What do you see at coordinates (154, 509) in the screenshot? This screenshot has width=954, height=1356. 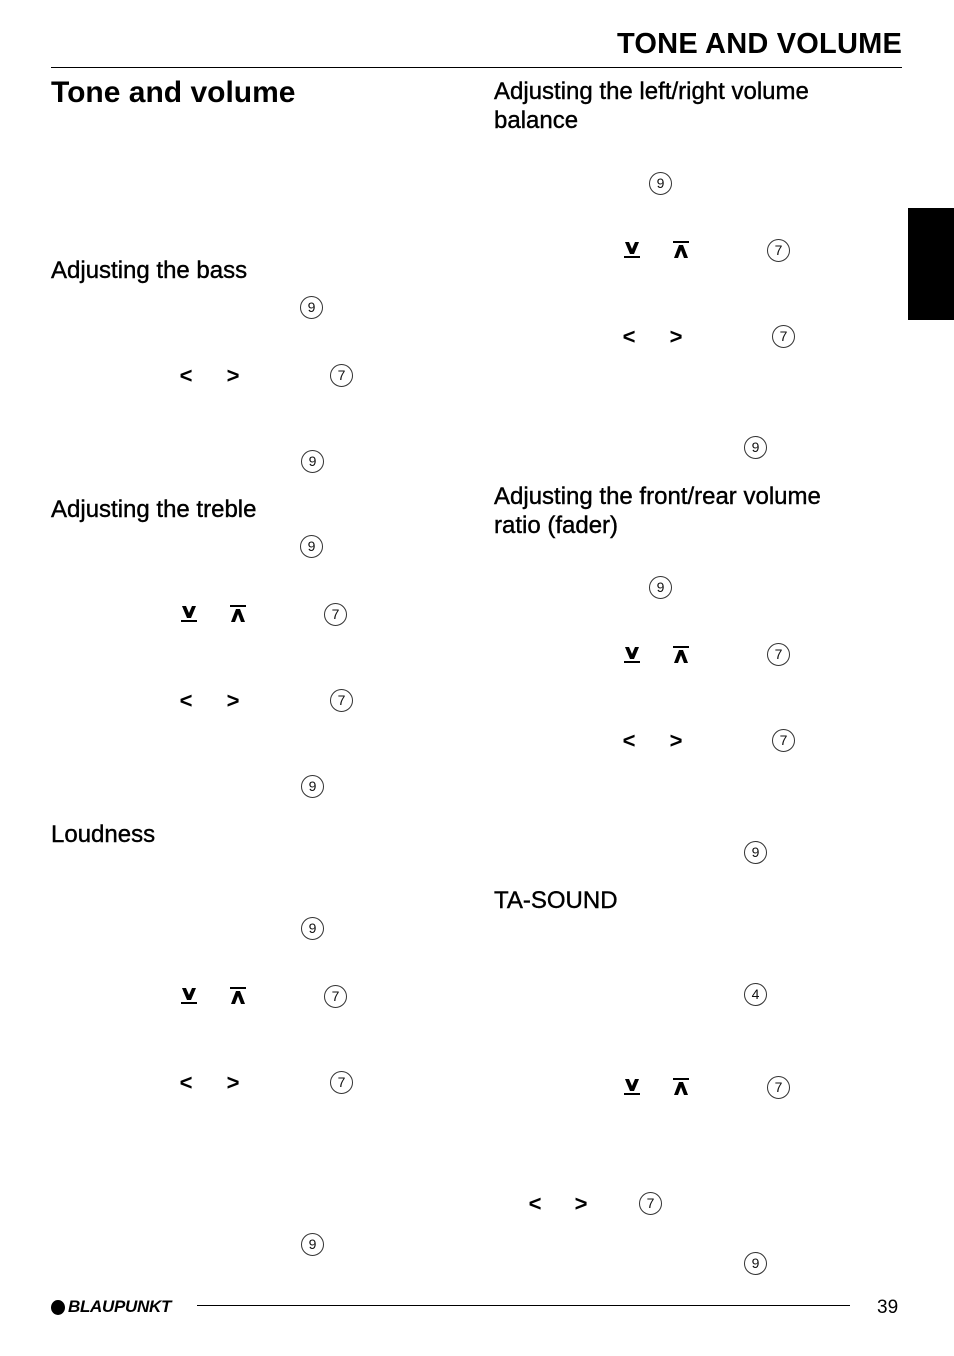 I see `heading-adjusting-treble: Adjusting the treble` at bounding box center [154, 509].